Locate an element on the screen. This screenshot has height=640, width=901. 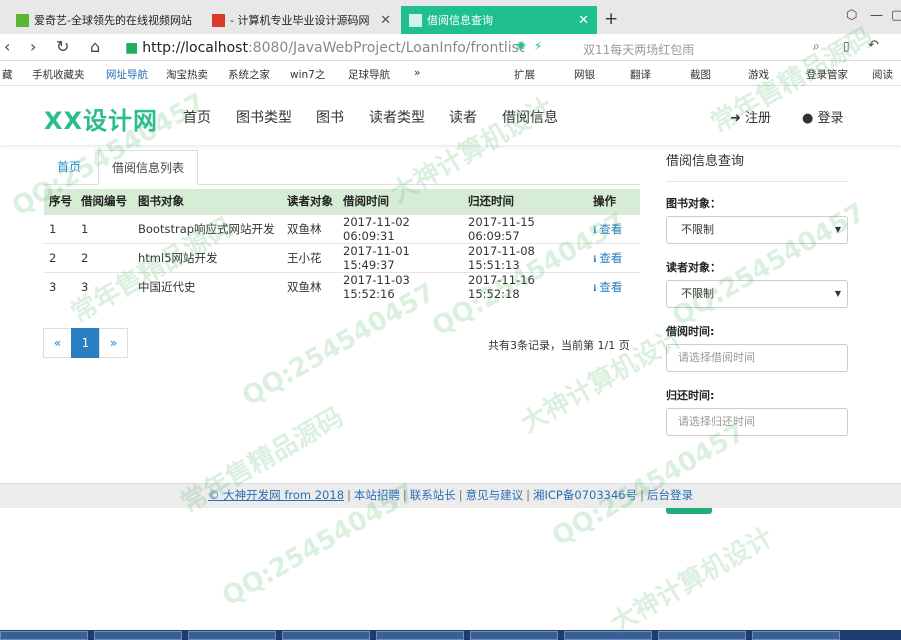
bookmark-item: 截图 is located at coordinates (700, 74).